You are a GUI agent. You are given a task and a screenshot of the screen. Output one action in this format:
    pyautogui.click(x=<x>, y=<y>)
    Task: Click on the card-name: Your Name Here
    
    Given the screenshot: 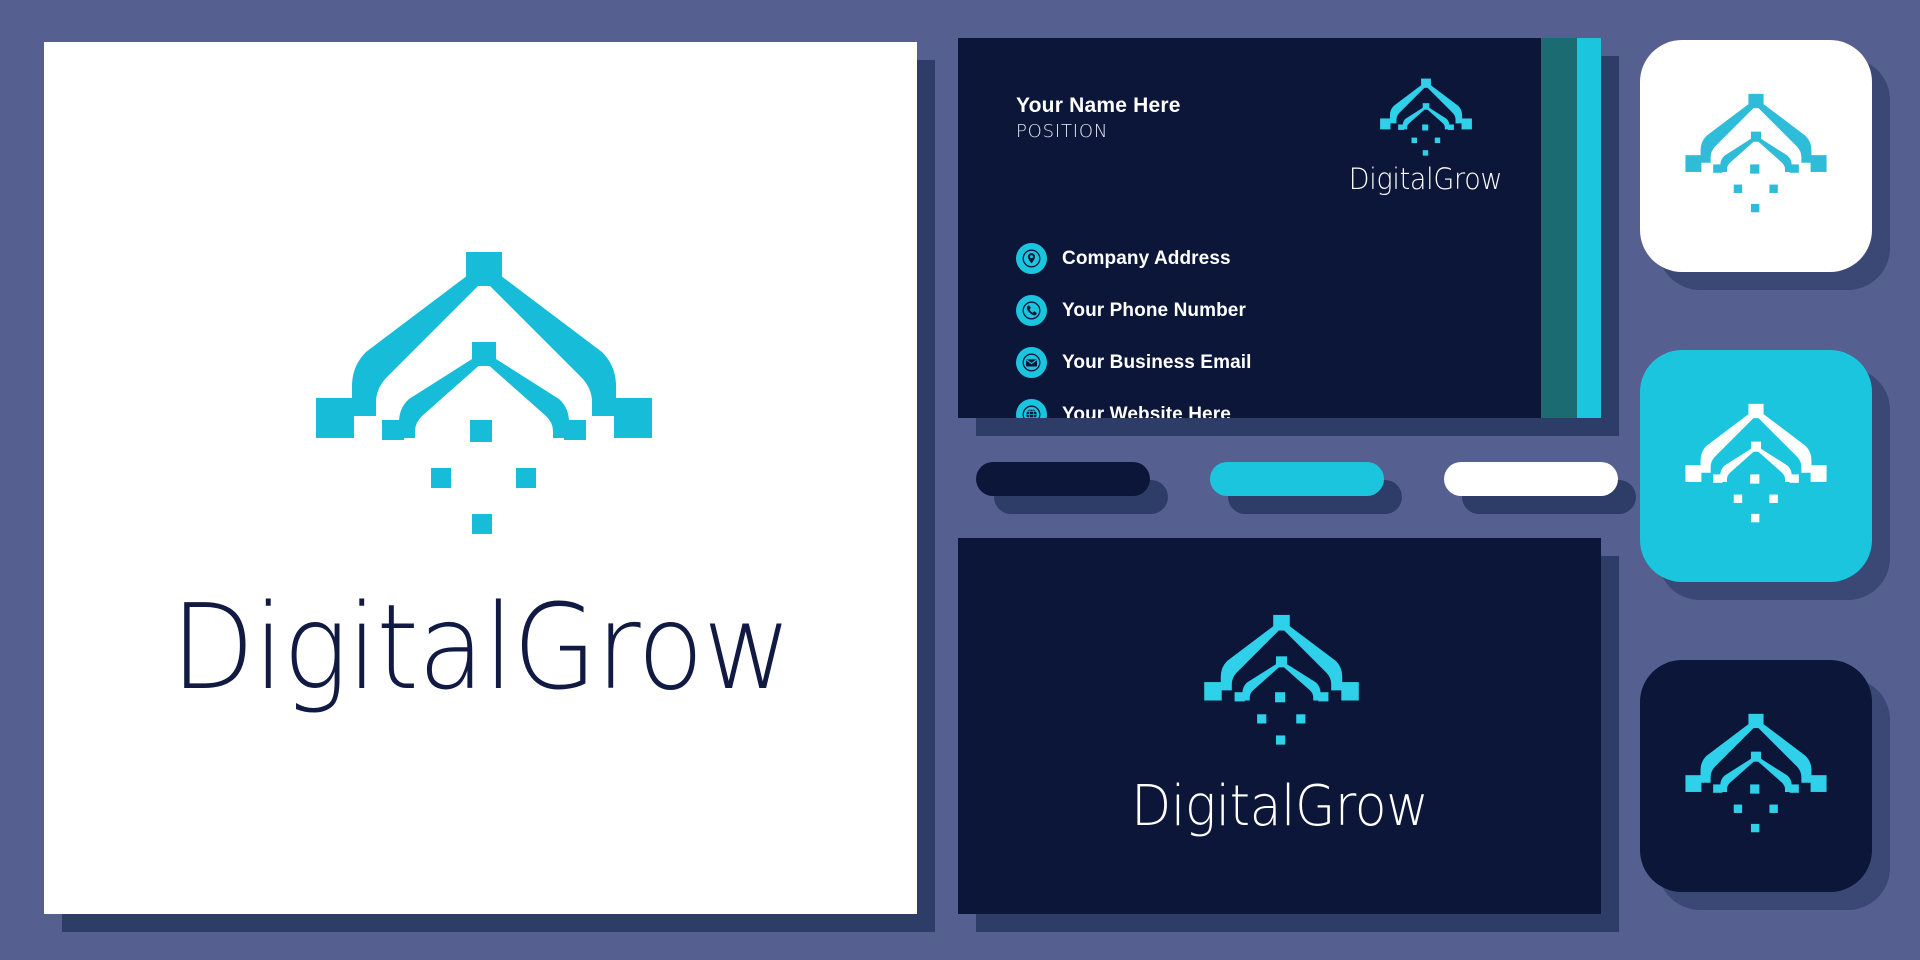 What is the action you would take?
    pyautogui.click(x=1098, y=105)
    